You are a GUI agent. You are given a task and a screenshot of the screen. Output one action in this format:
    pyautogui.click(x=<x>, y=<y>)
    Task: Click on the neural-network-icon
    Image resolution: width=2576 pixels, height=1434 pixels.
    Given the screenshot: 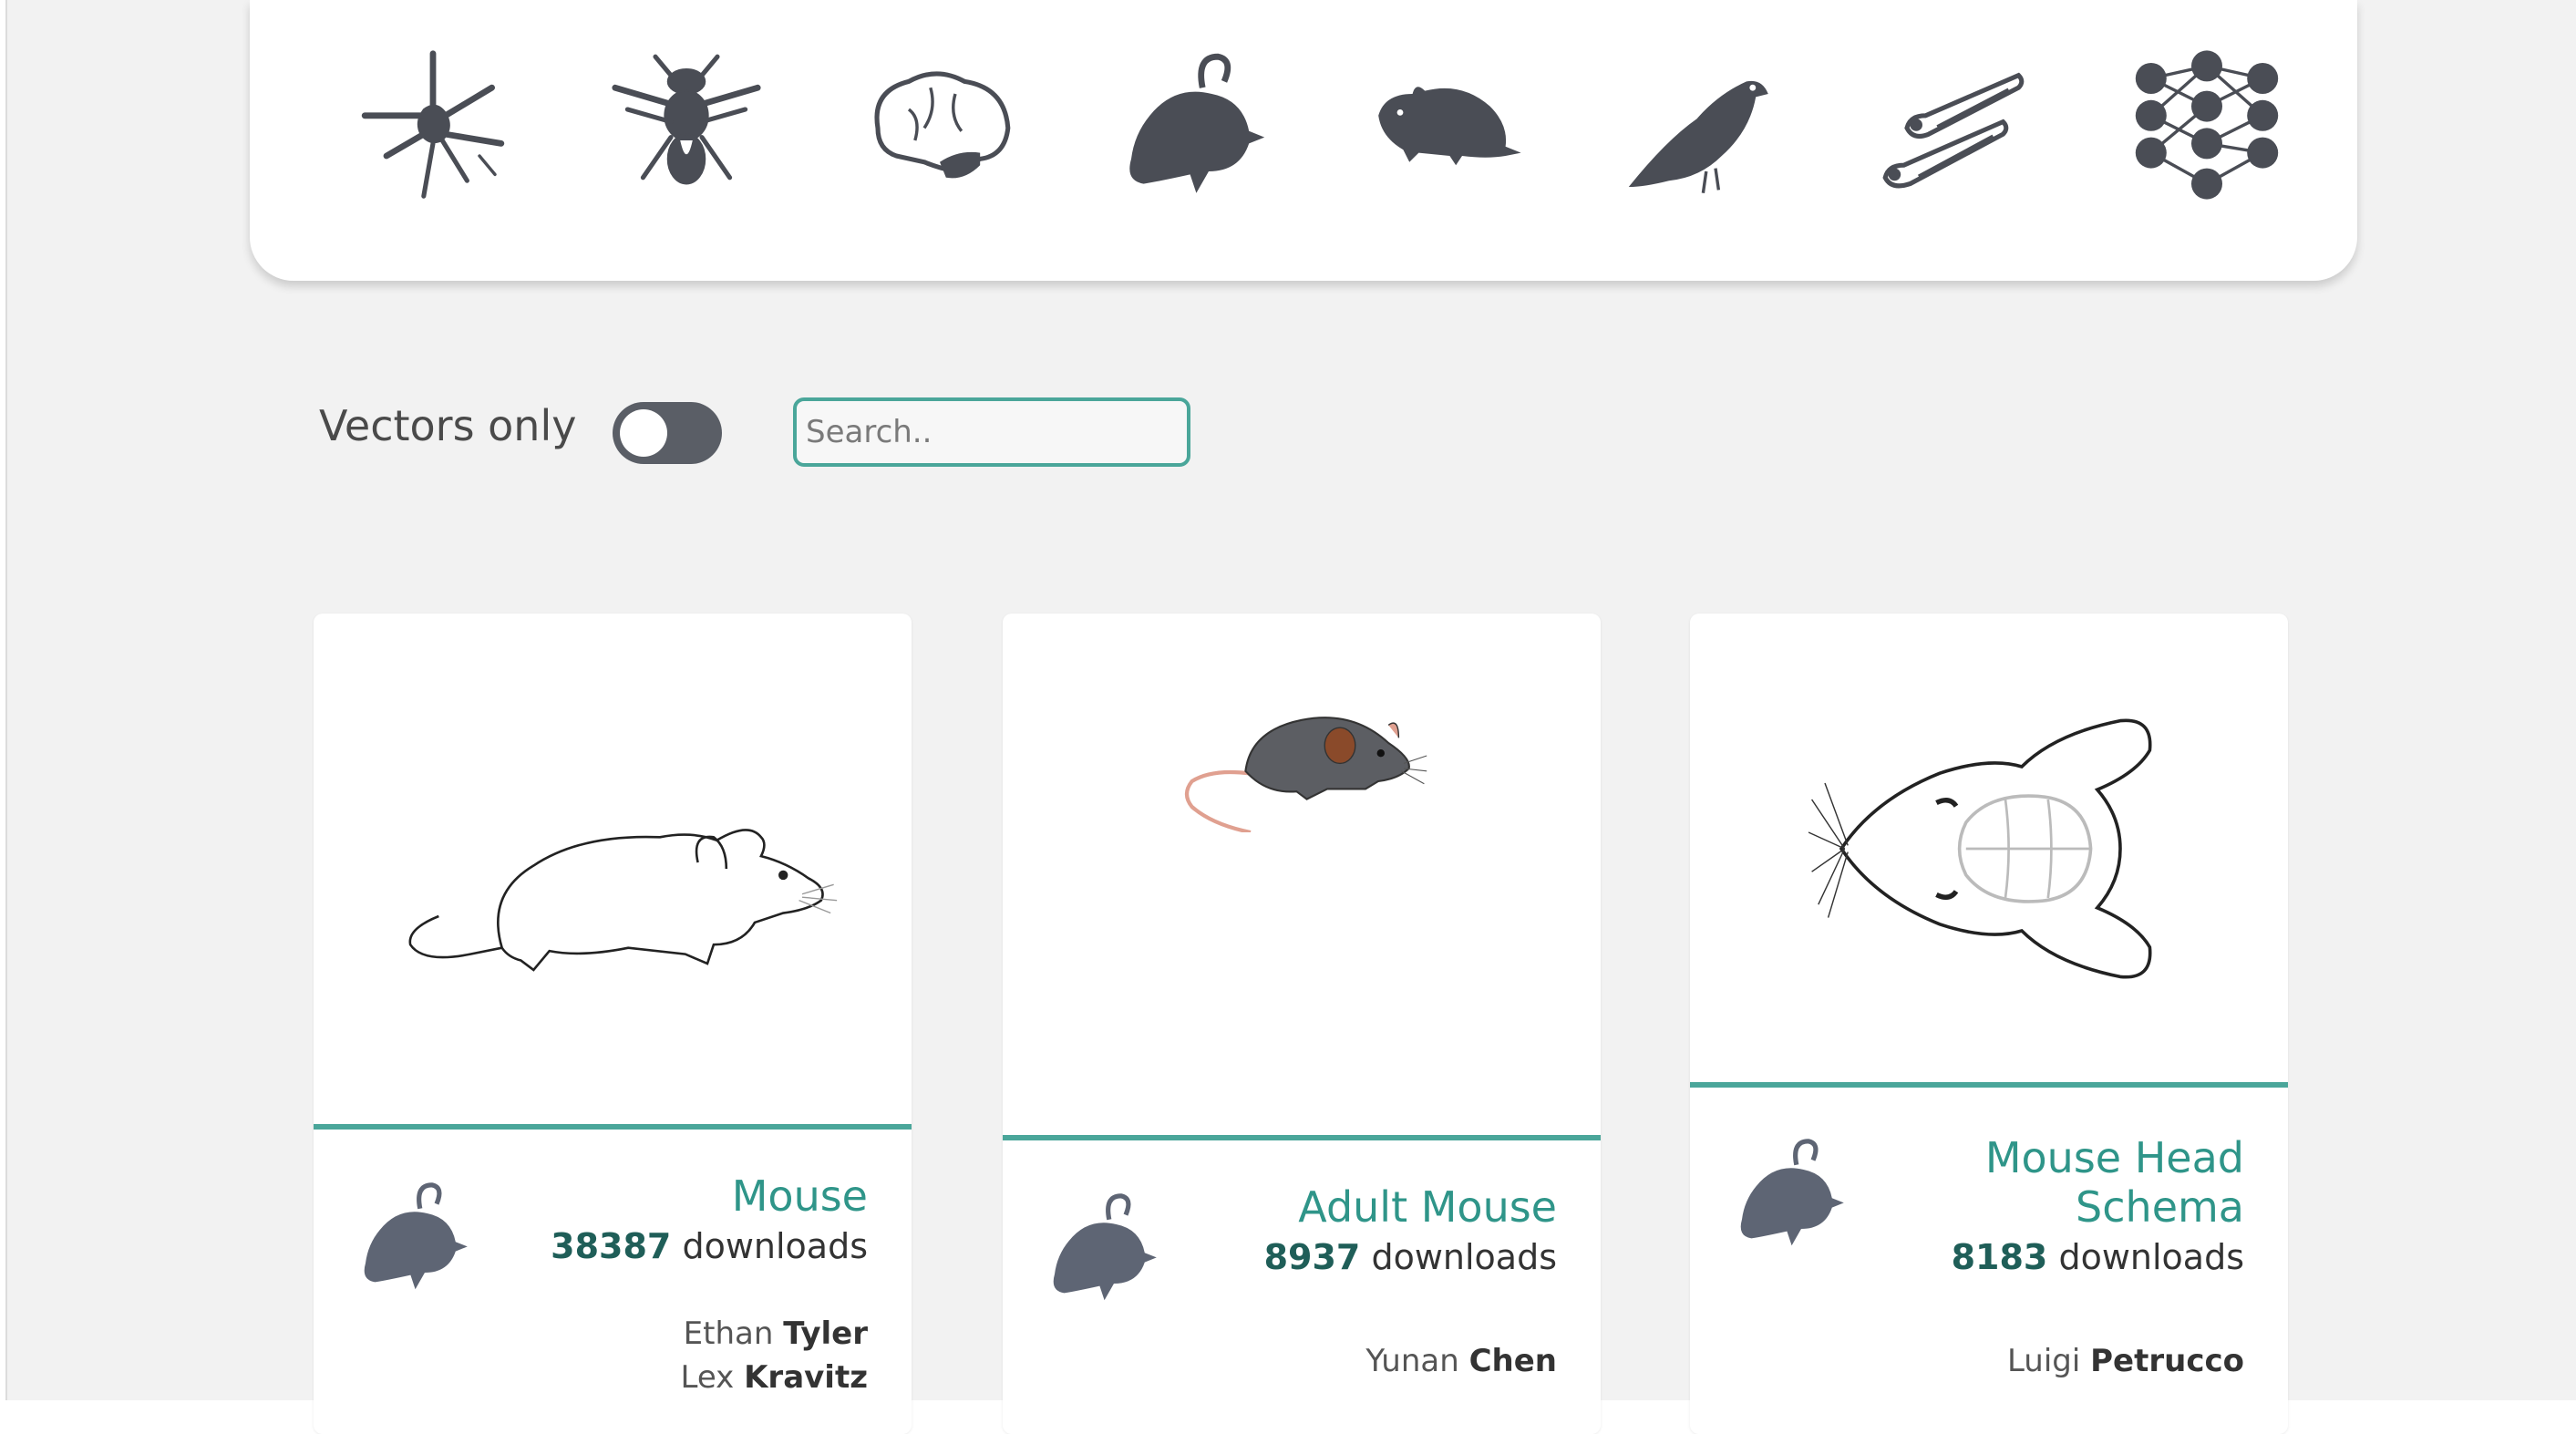 What is the action you would take?
    pyautogui.click(x=2206, y=125)
    